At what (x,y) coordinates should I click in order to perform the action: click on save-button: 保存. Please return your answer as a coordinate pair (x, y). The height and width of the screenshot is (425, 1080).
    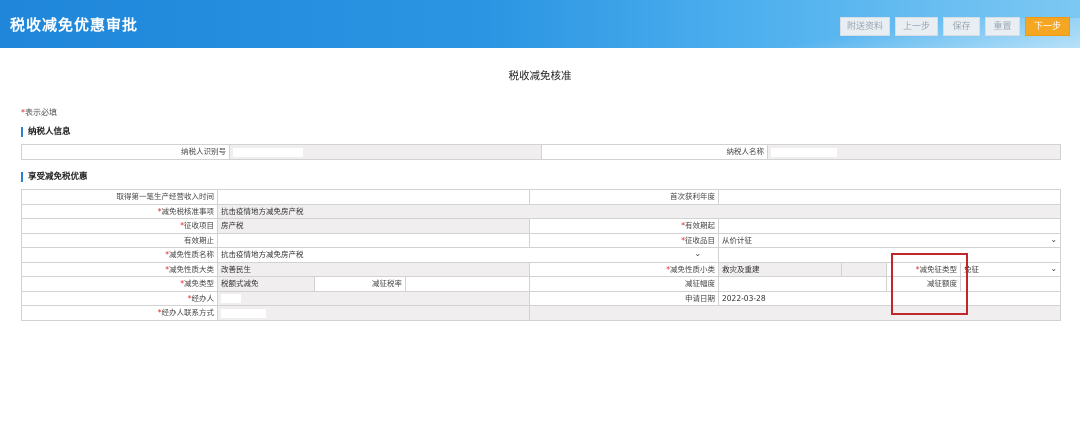
    Looking at the image, I should click on (961, 26).